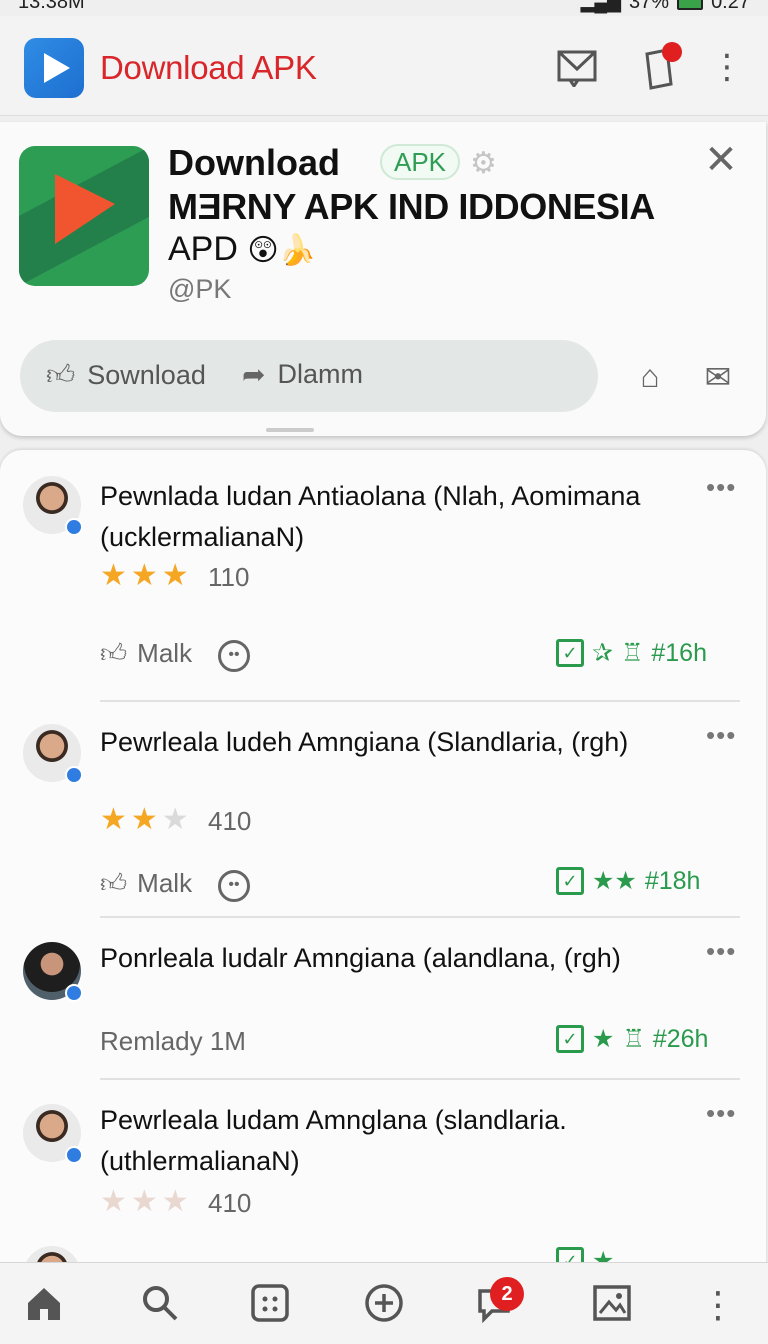  Describe the element at coordinates (203, 249) in the screenshot. I see `app-name-line3-text: APD` at that location.